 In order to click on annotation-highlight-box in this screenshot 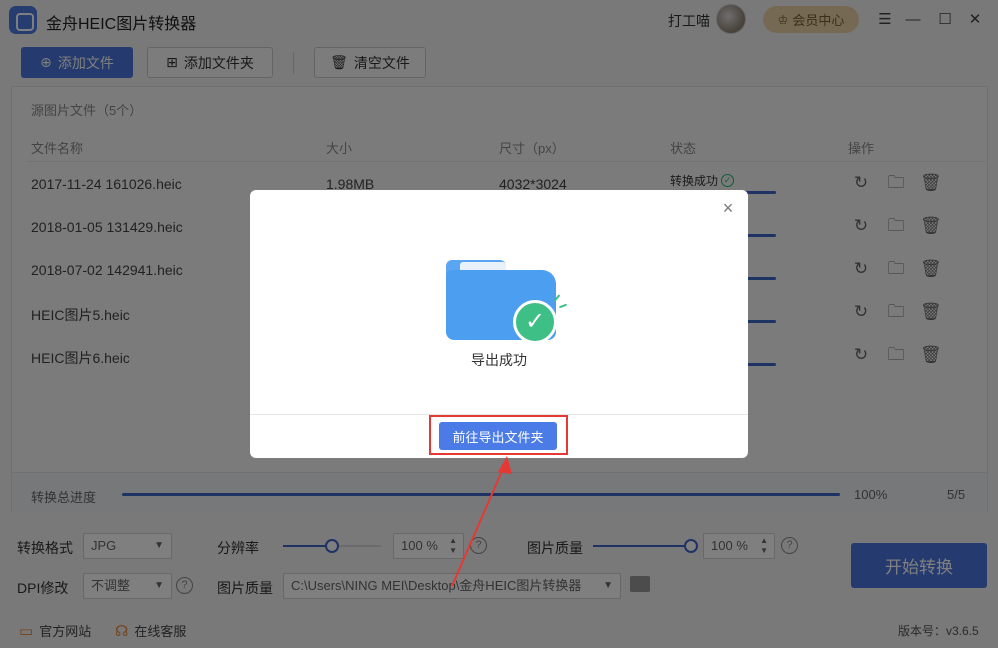, I will do `click(498, 435)`.